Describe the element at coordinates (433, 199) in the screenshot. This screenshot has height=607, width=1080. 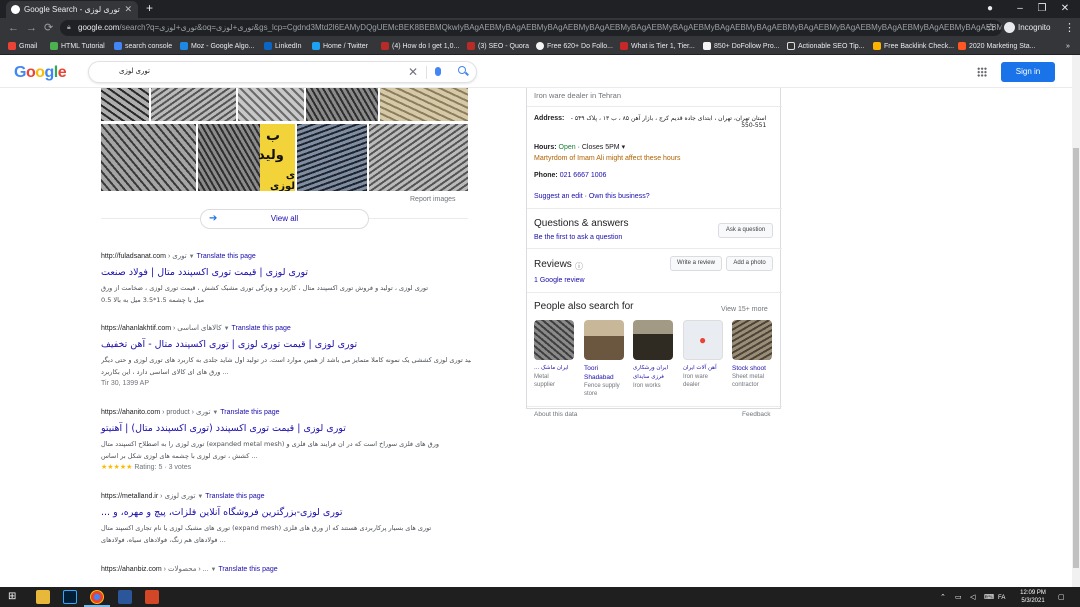
I see `report-images-link: Report images` at that location.